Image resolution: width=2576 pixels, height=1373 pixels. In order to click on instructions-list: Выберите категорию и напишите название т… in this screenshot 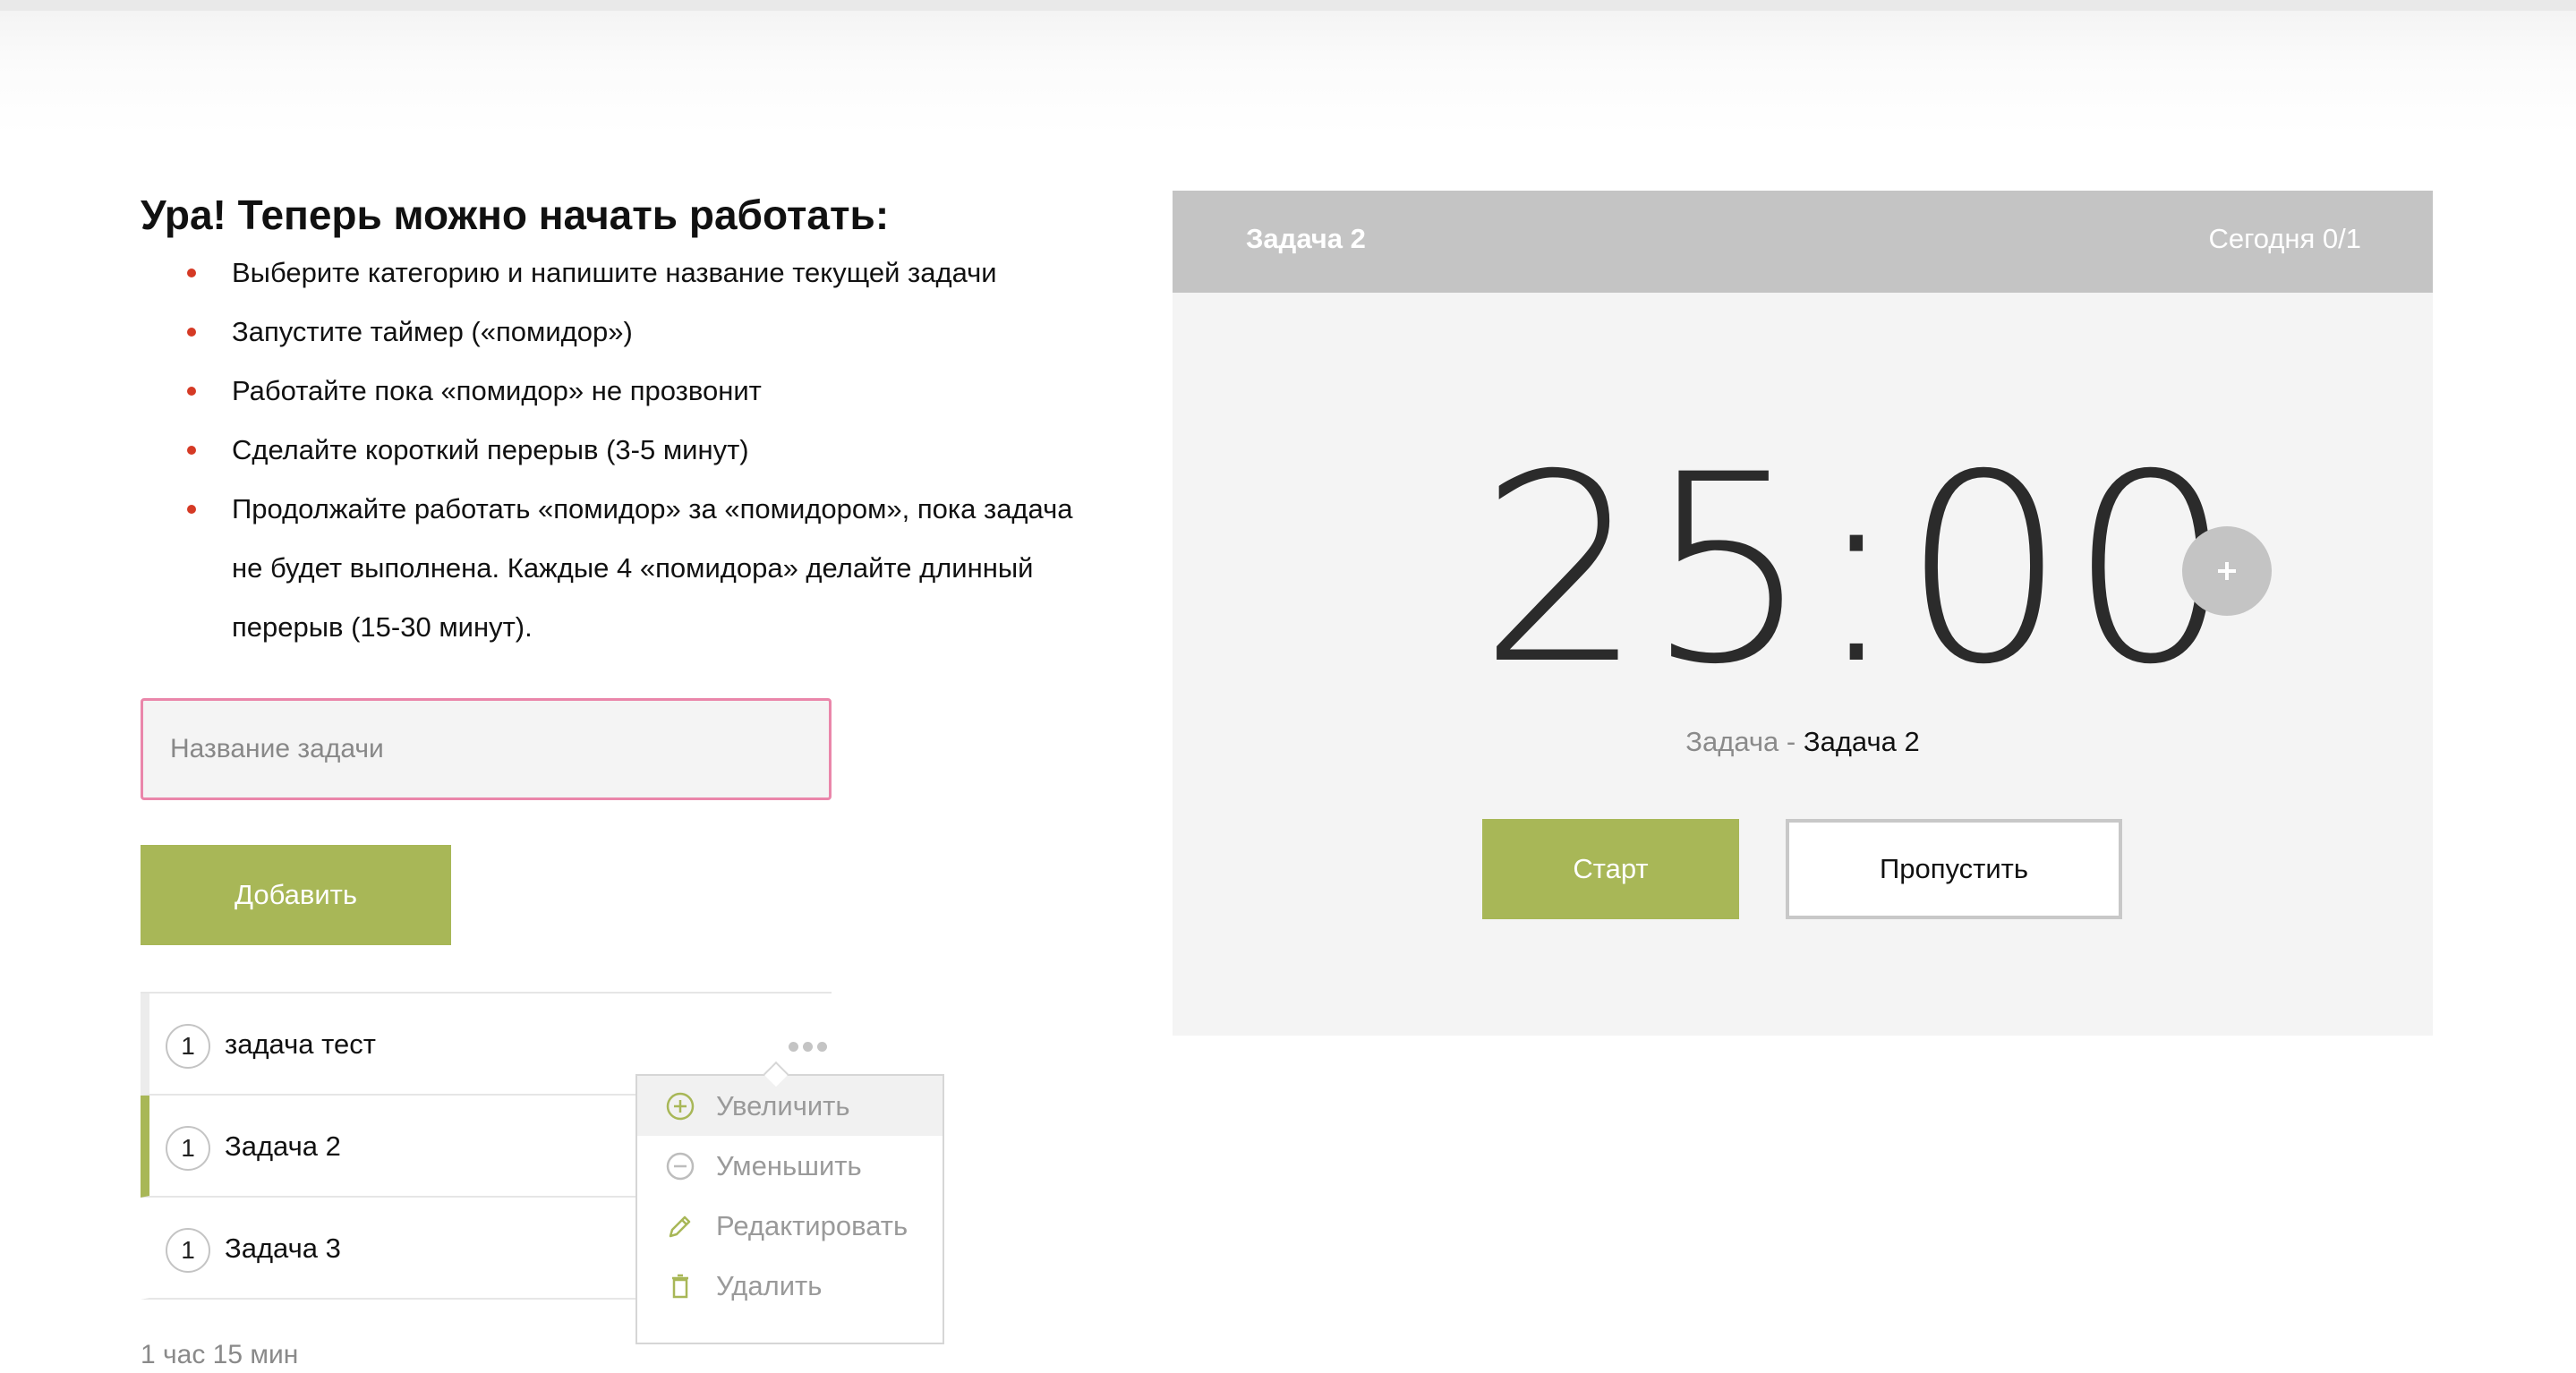, I will do `click(637, 450)`.